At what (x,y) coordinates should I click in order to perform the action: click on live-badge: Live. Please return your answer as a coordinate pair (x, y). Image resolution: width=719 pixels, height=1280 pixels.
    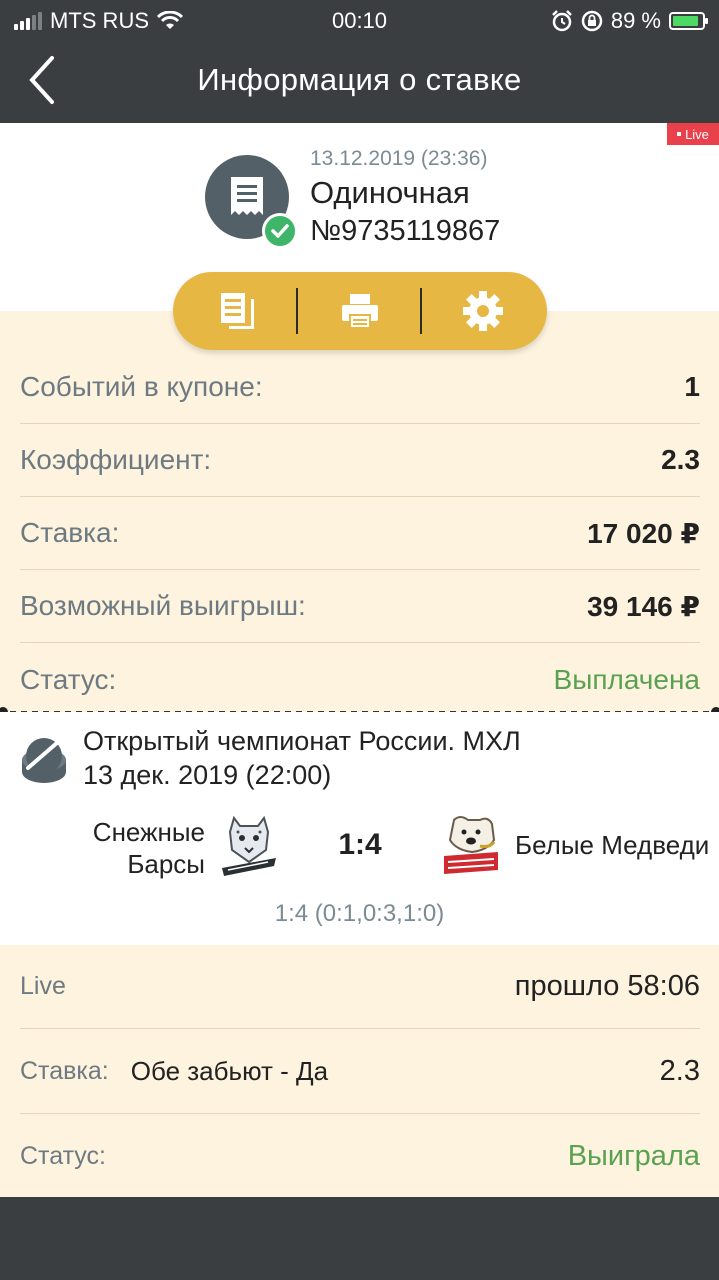
    Looking at the image, I should click on (693, 134).